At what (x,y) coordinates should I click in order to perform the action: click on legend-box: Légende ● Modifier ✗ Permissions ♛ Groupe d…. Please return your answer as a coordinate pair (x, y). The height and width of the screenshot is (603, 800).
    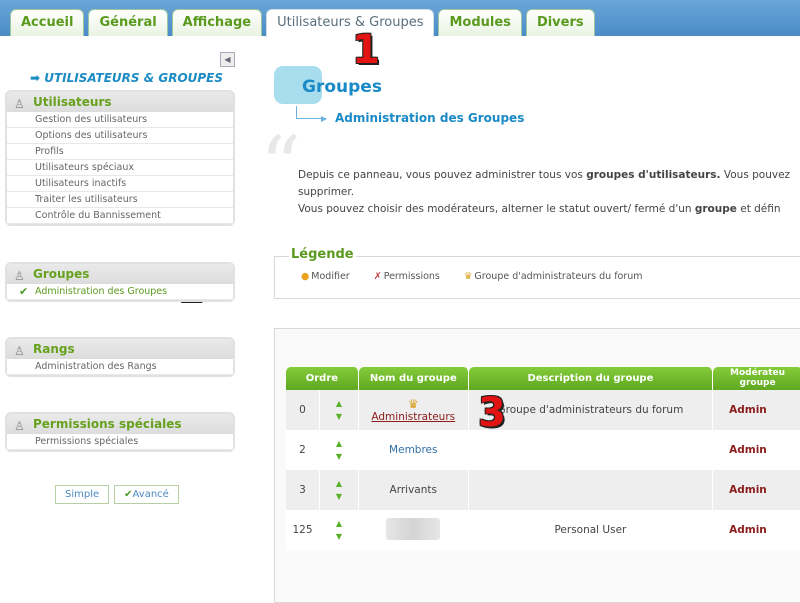
    Looking at the image, I should click on (537, 273).